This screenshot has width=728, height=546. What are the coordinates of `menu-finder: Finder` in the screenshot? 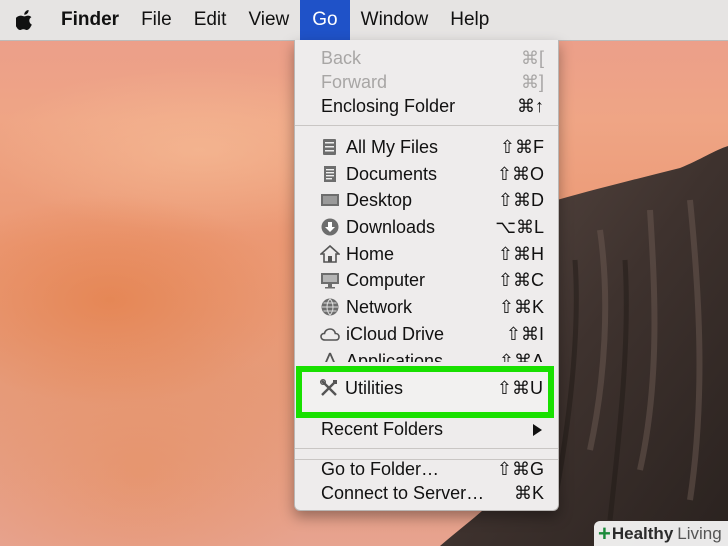 It's located at (90, 20).